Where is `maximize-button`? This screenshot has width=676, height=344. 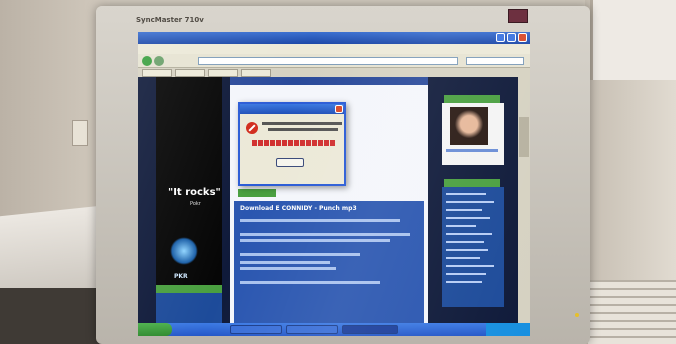
maximize-button is located at coordinates (511, 37).